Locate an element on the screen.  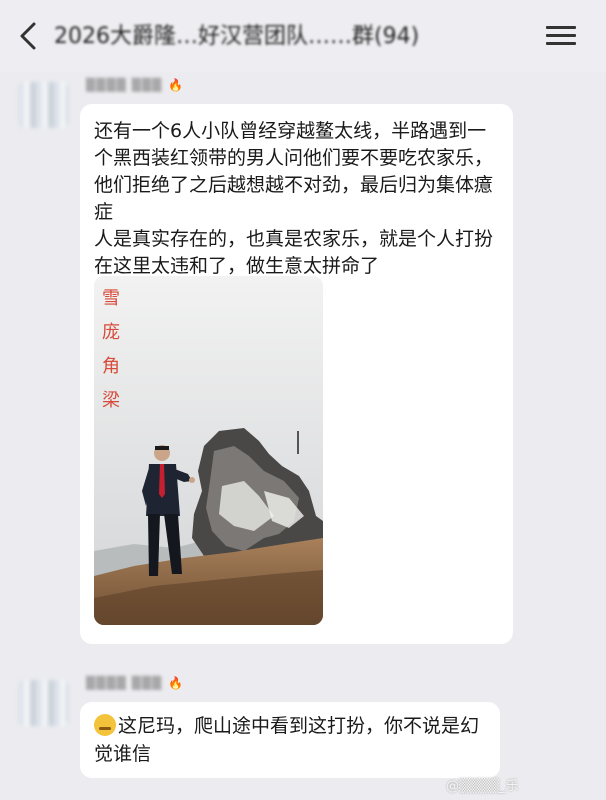
weibo-handle: @▒▒▒▒_乐 is located at coordinates (482, 786).